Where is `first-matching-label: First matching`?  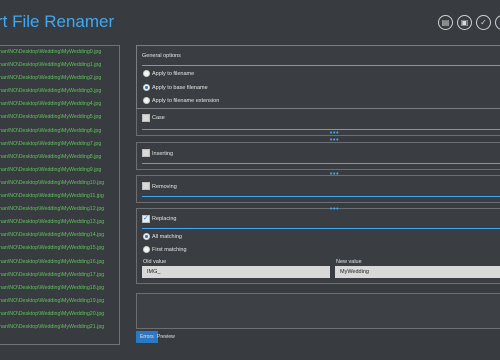
first-matching-label: First matching is located at coordinates (169, 250).